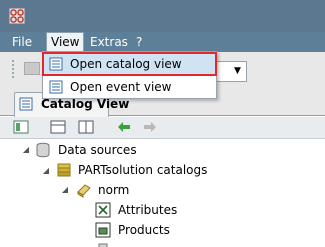 The width and height of the screenshot is (325, 247). What do you see at coordinates (97, 150) in the screenshot?
I see `tree-node-data-sources: Data sources` at bounding box center [97, 150].